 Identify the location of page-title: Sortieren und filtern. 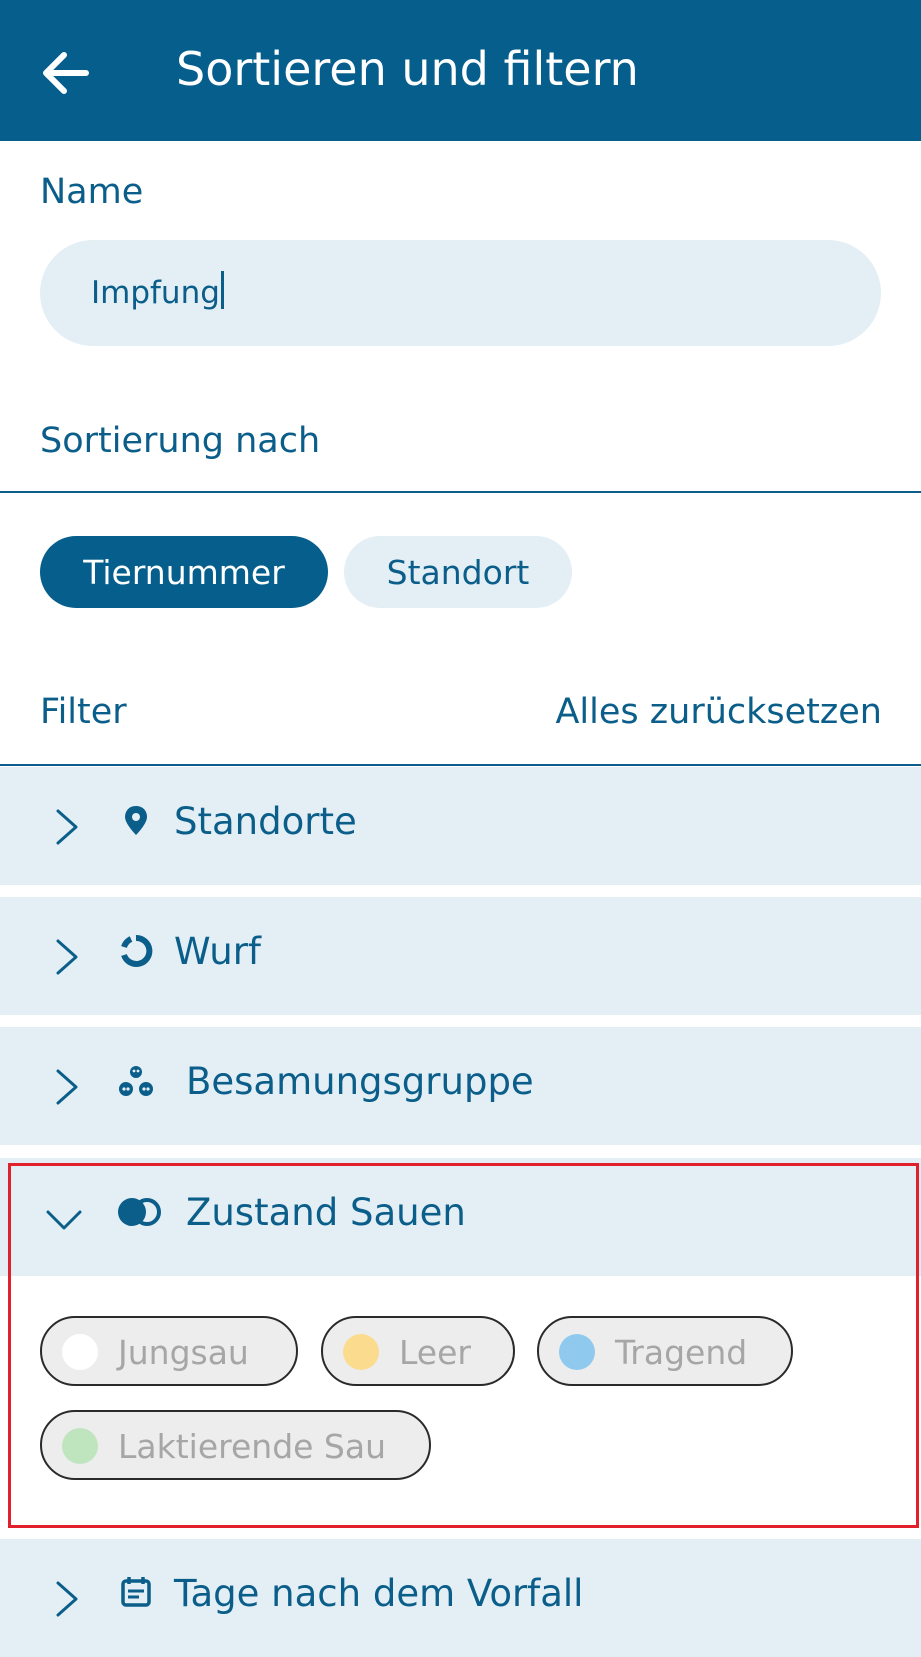
(407, 69).